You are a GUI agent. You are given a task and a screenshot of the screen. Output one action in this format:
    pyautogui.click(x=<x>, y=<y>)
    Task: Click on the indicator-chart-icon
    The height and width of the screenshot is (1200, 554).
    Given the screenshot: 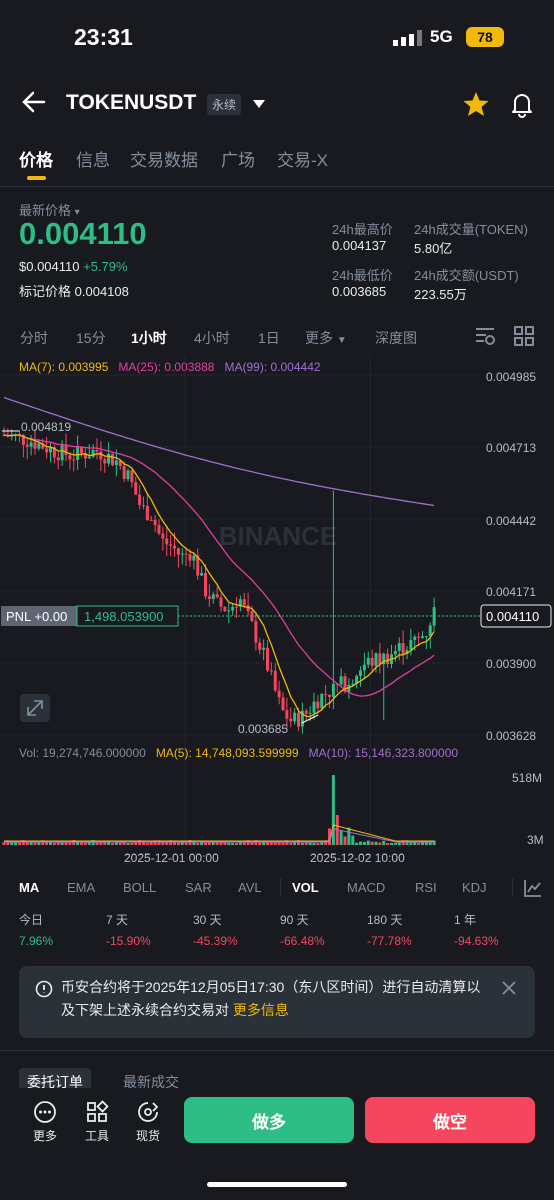 What is the action you would take?
    pyautogui.click(x=533, y=888)
    